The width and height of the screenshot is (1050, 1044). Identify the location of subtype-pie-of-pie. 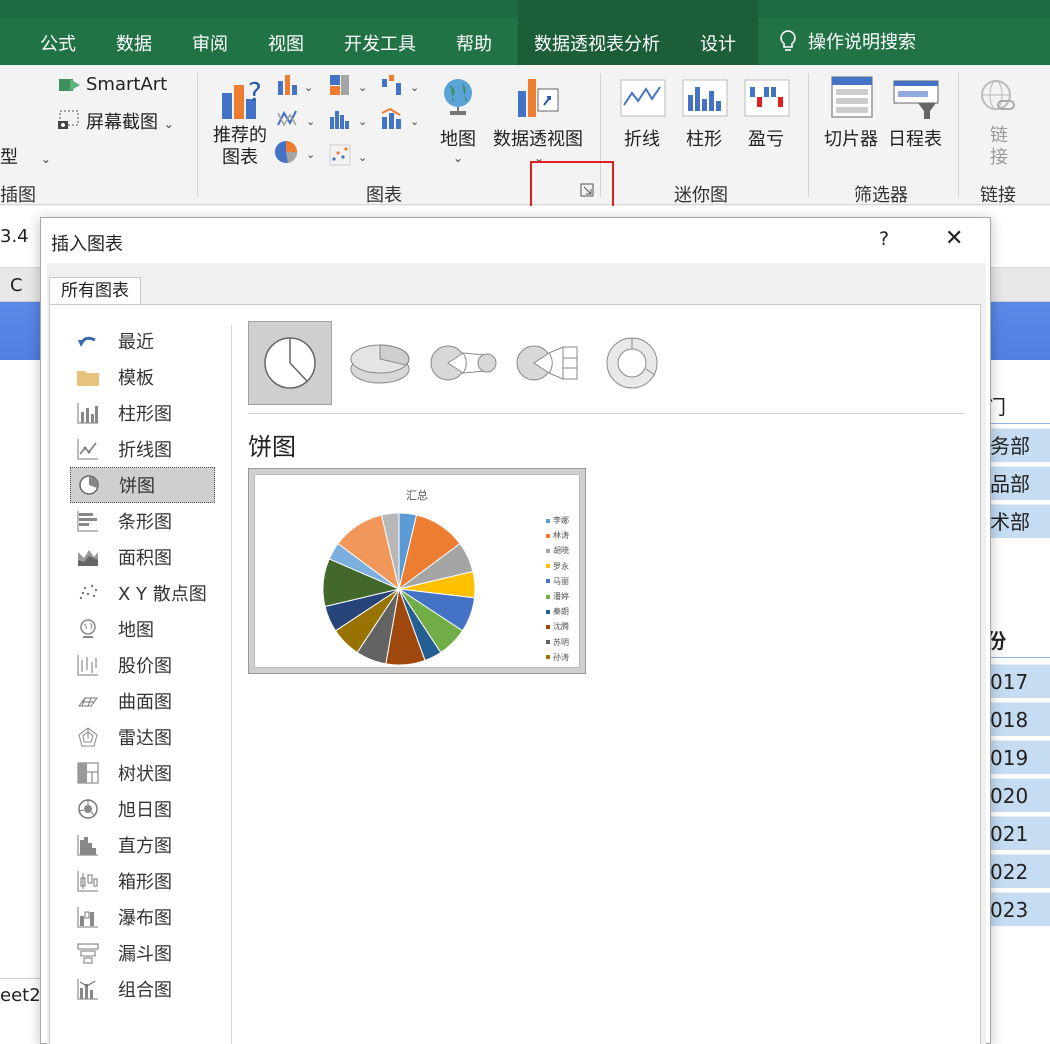
(464, 363).